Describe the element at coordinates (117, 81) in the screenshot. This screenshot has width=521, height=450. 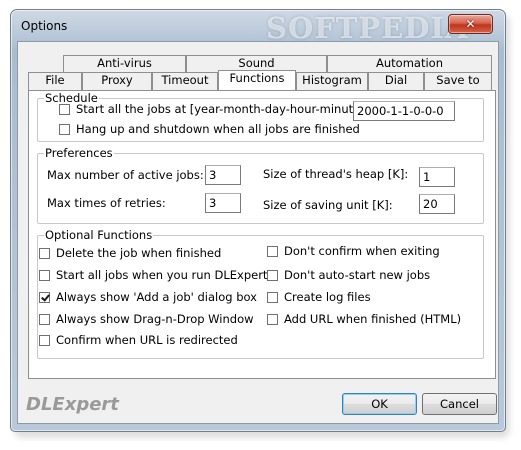
I see `tab-proxy: Proxy` at that location.